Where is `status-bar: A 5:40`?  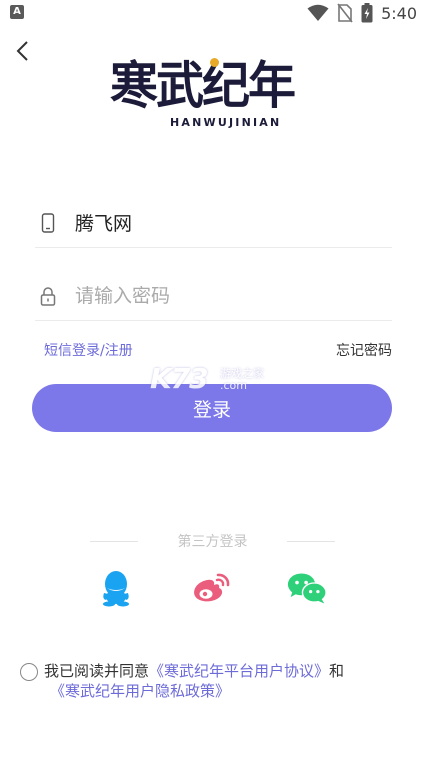 status-bar: A 5:40 is located at coordinates (212, 13).